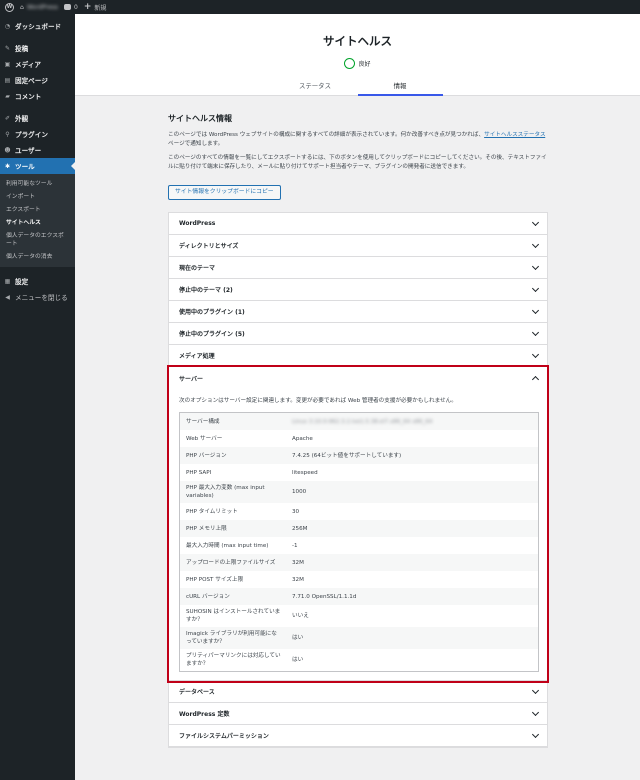 The image size is (640, 780). What do you see at coordinates (71, 7) in the screenshot?
I see `admin-bar-comments: 0` at bounding box center [71, 7].